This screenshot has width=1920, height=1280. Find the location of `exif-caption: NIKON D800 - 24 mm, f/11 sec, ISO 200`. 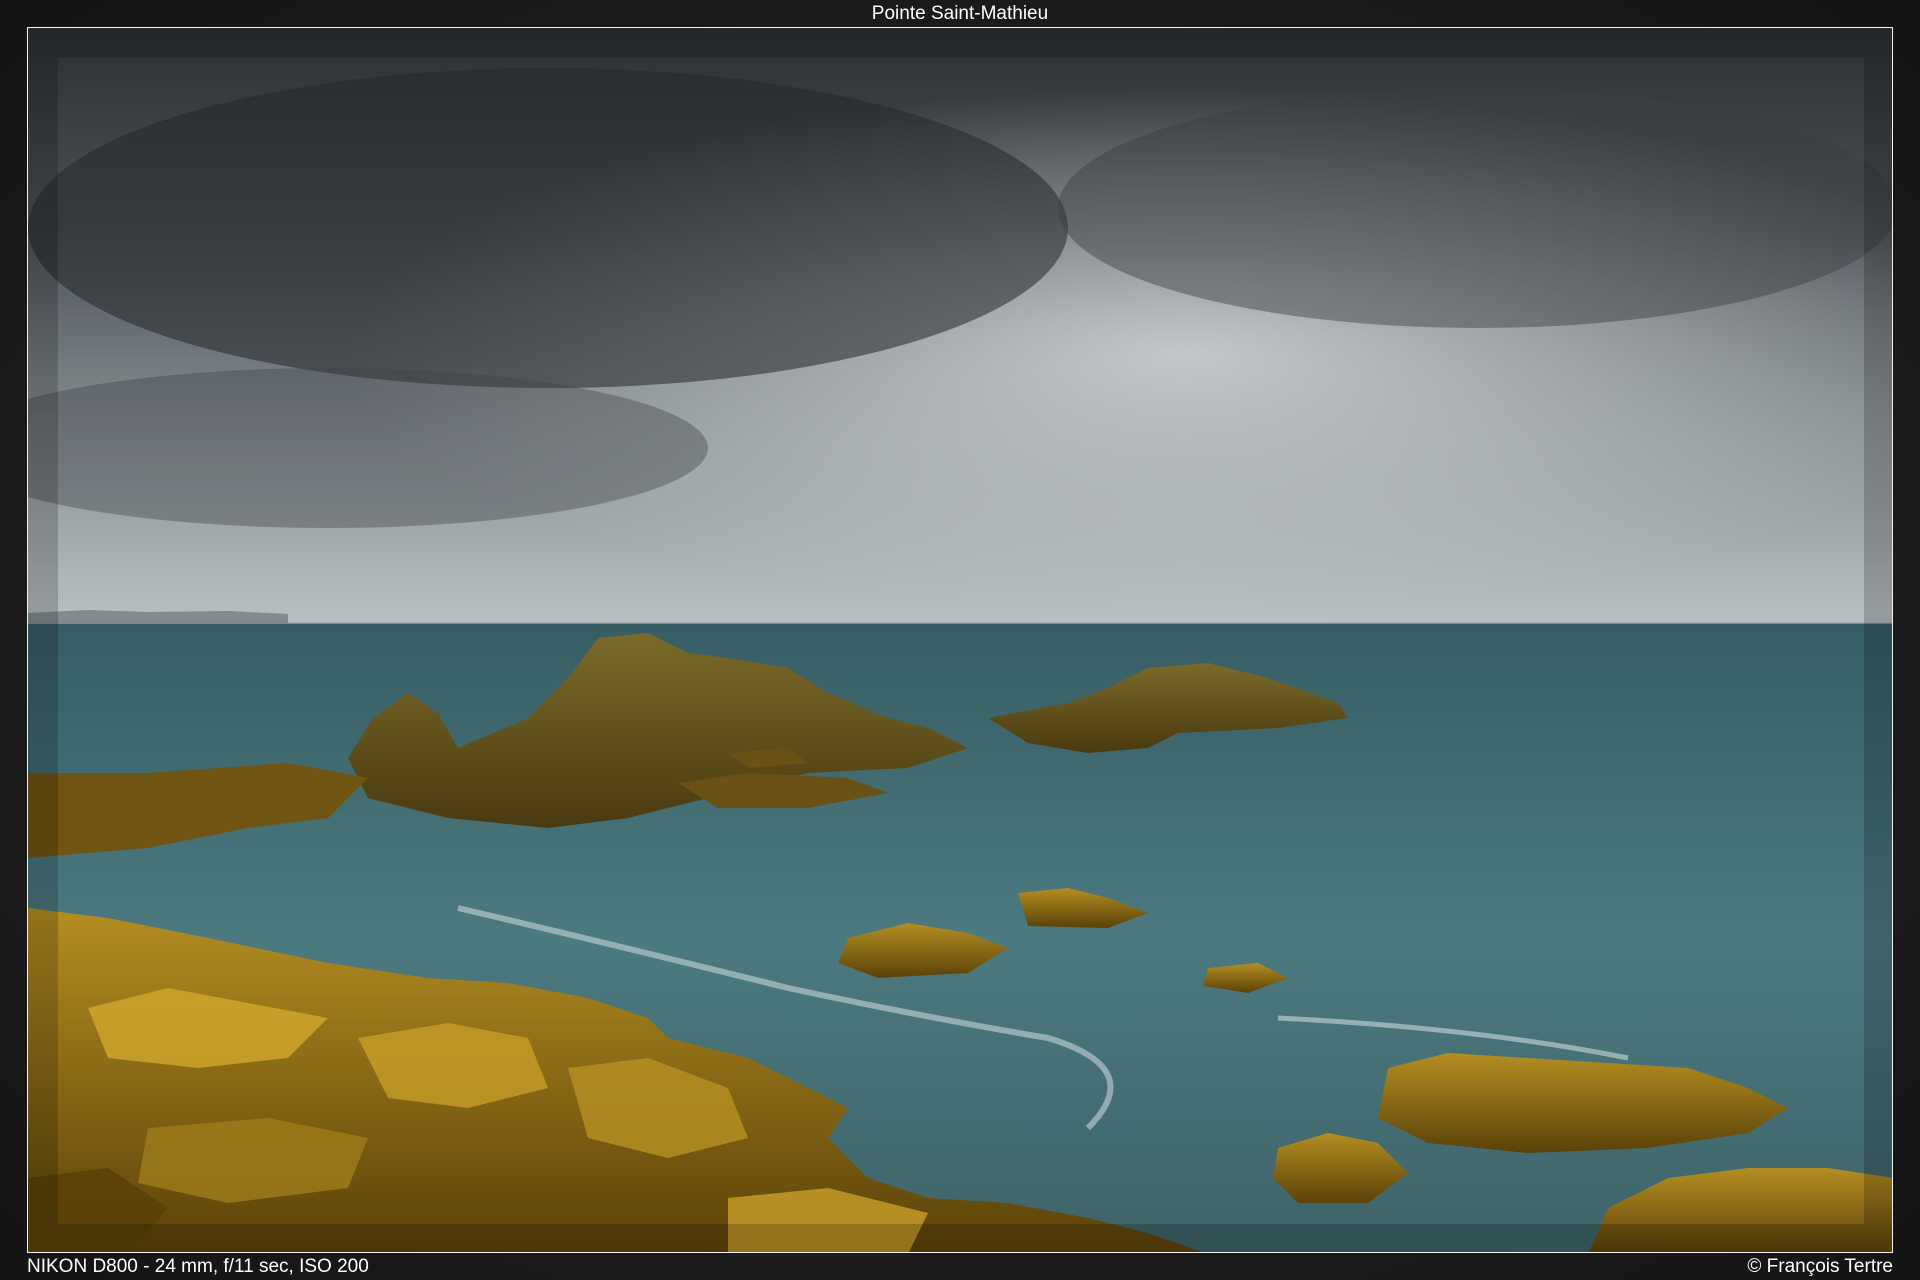

exif-caption: NIKON D800 - 24 mm, f/11 sec, ISO 200 is located at coordinates (198, 1266).